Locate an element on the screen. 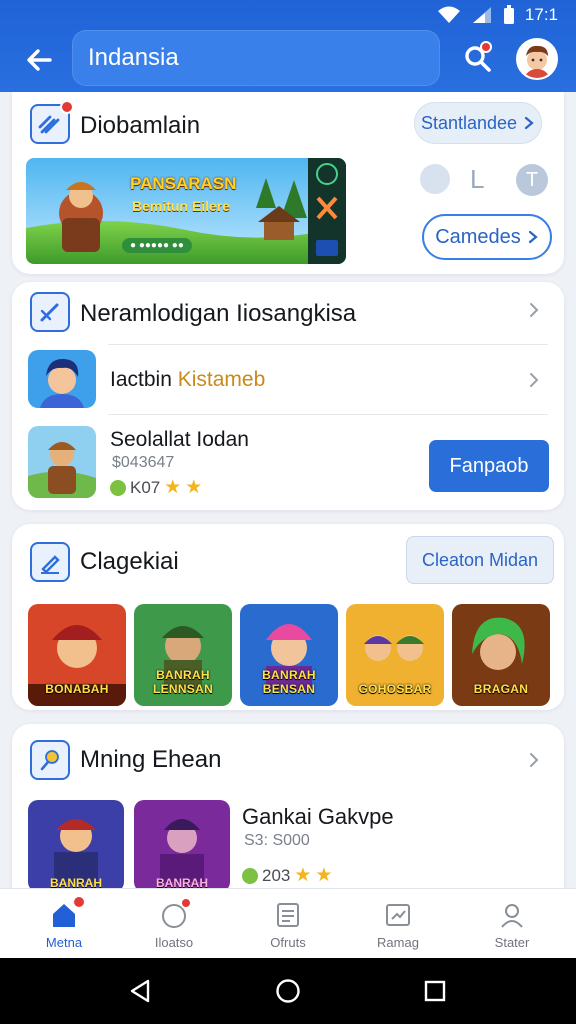  nav-label: Ramag is located at coordinates (398, 942).